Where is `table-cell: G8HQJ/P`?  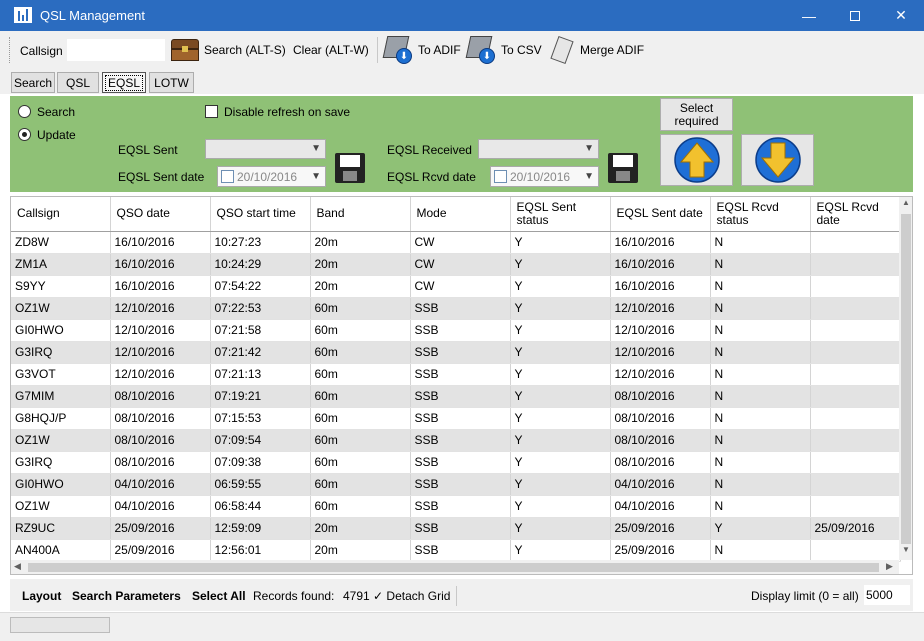
table-cell: G8HQJ/P is located at coordinates (61, 418).